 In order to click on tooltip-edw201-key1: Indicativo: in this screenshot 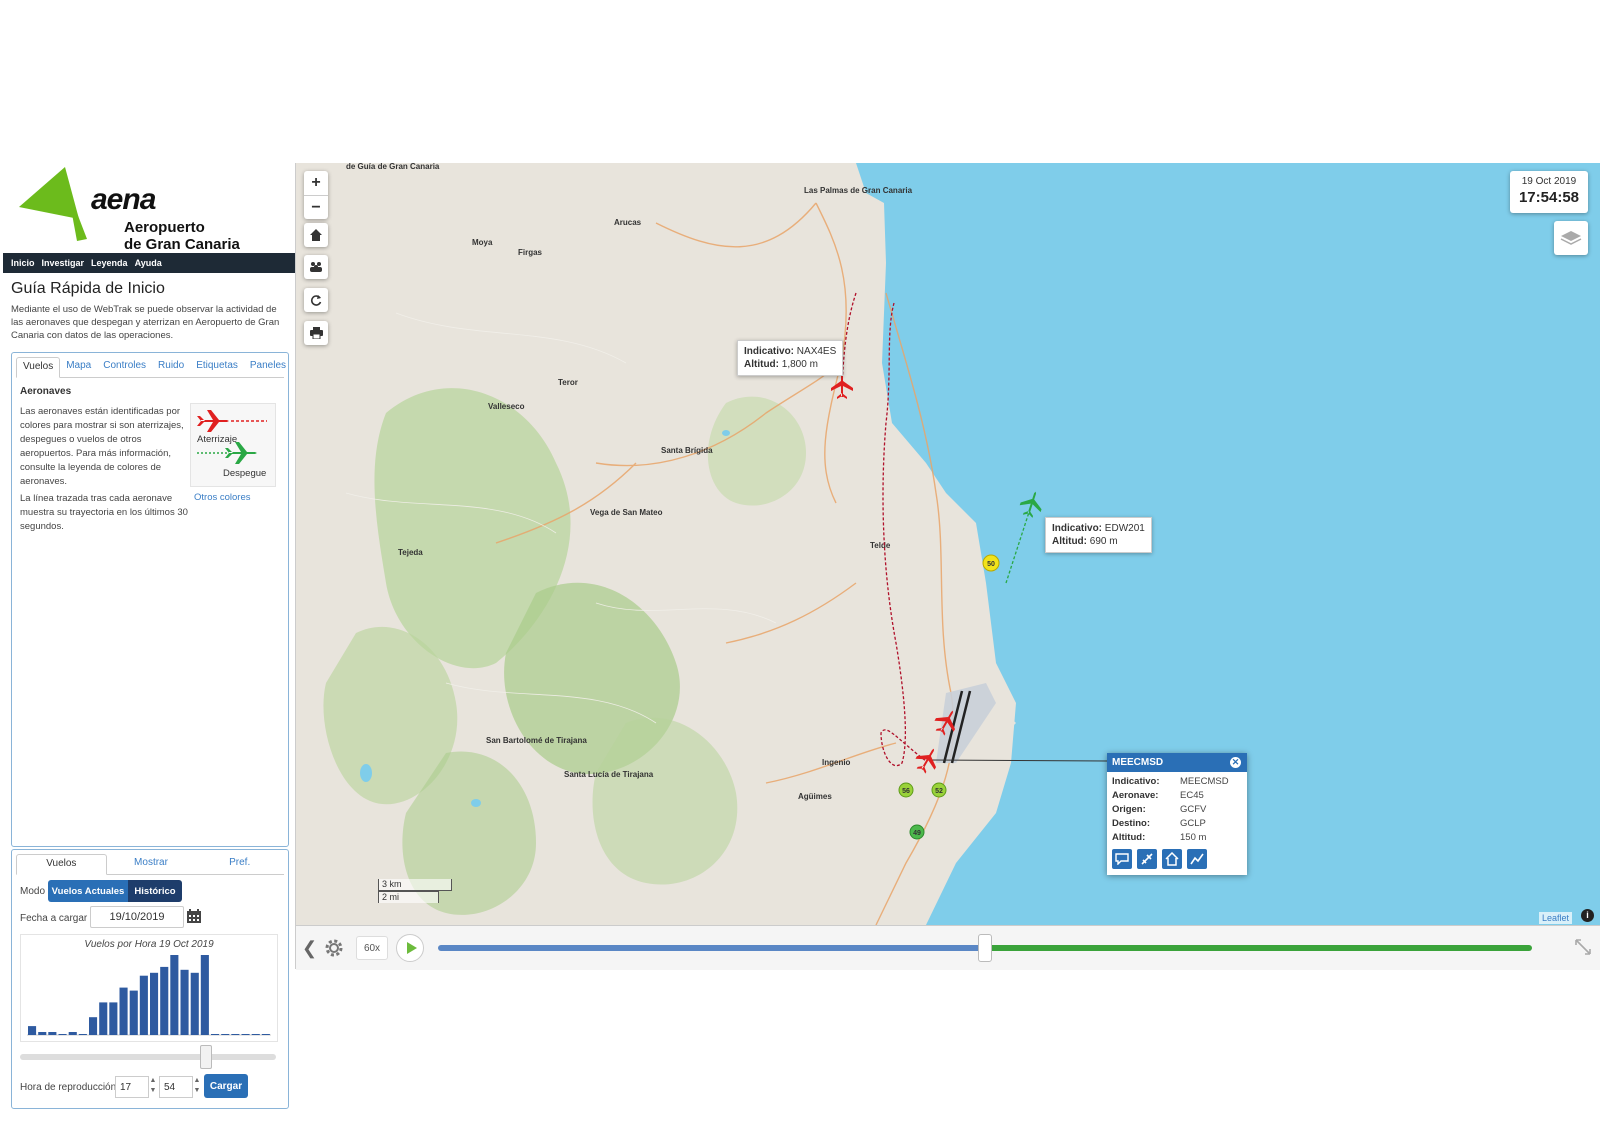, I will do `click(1077, 528)`.